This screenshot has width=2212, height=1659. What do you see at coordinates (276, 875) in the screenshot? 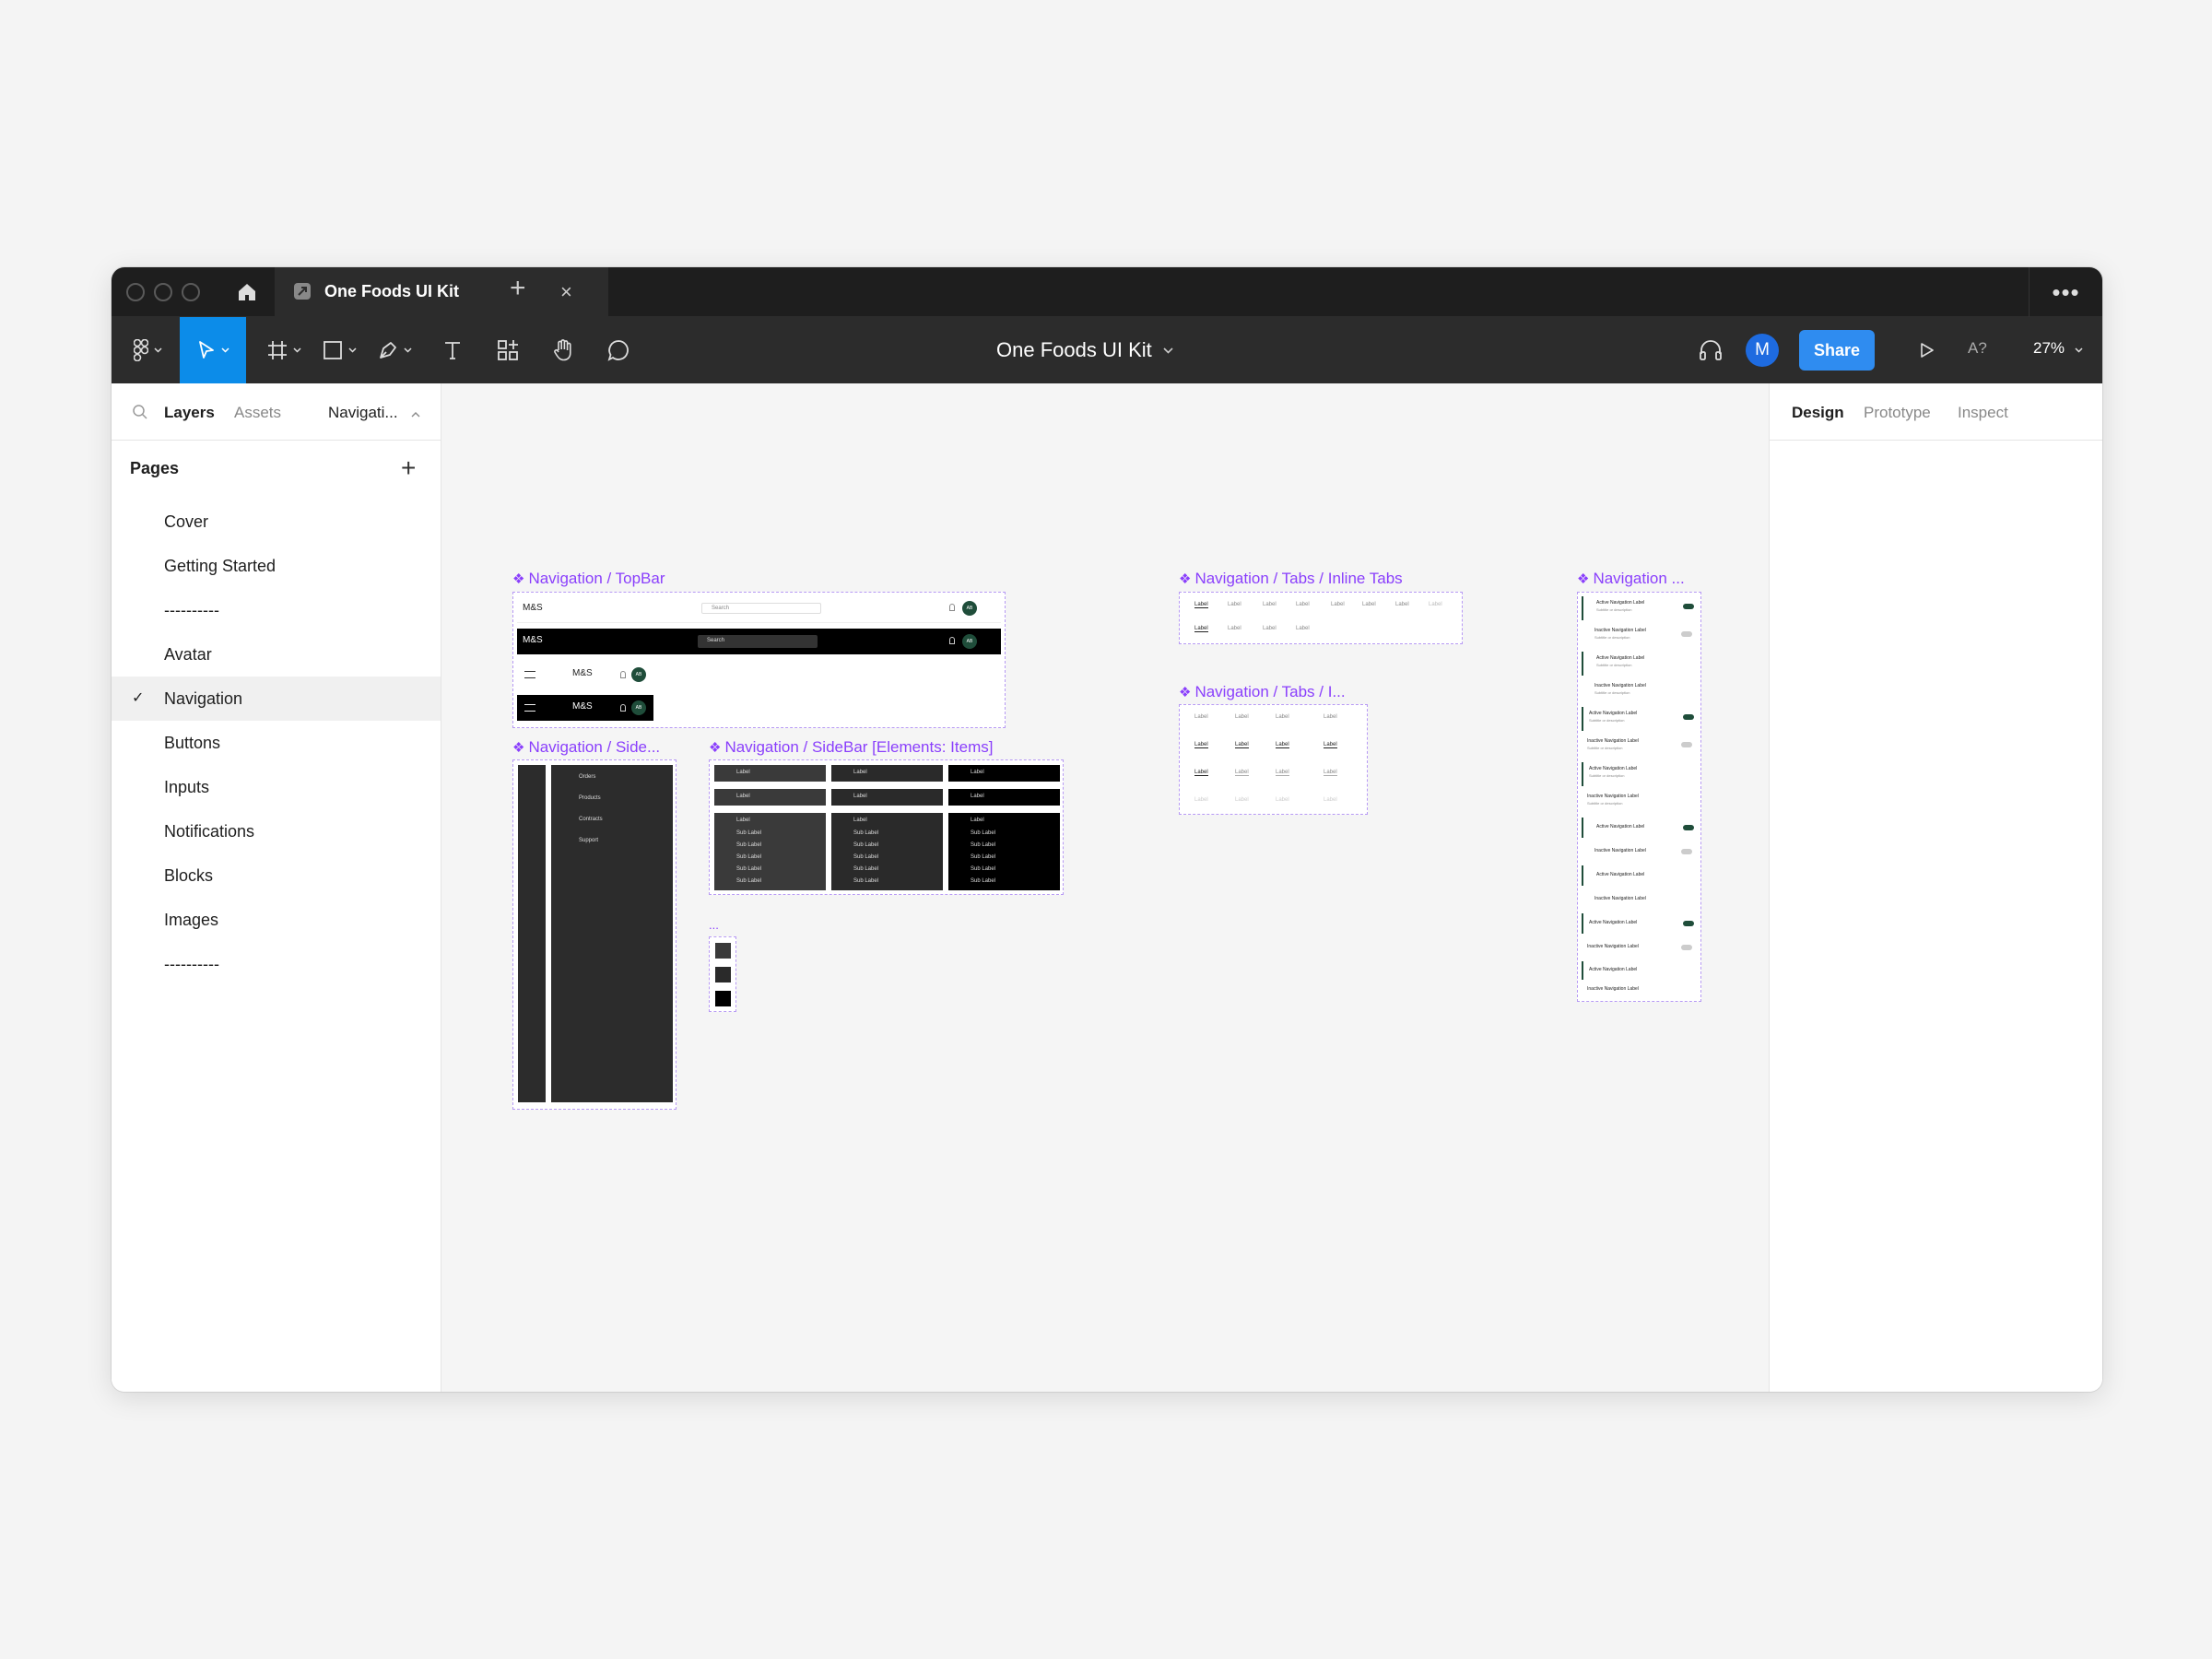
I see `page-item-blocks: Blocks` at bounding box center [276, 875].